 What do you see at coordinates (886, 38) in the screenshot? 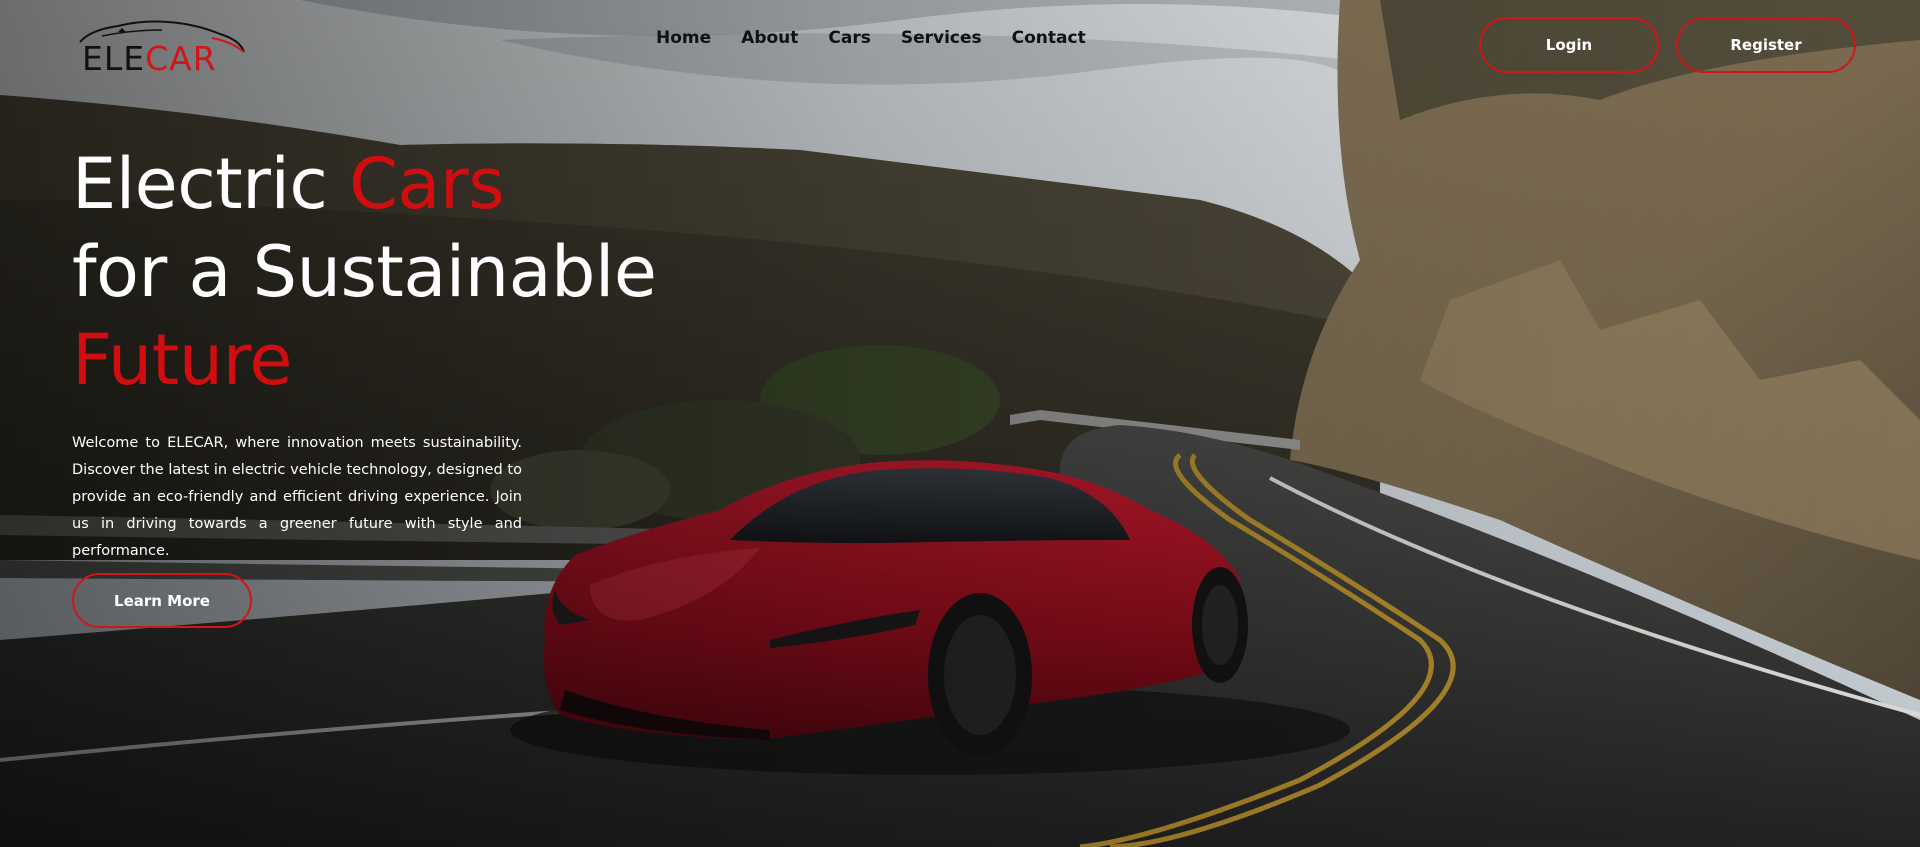
I see `main-nav: Home About Cars Services Contact` at bounding box center [886, 38].